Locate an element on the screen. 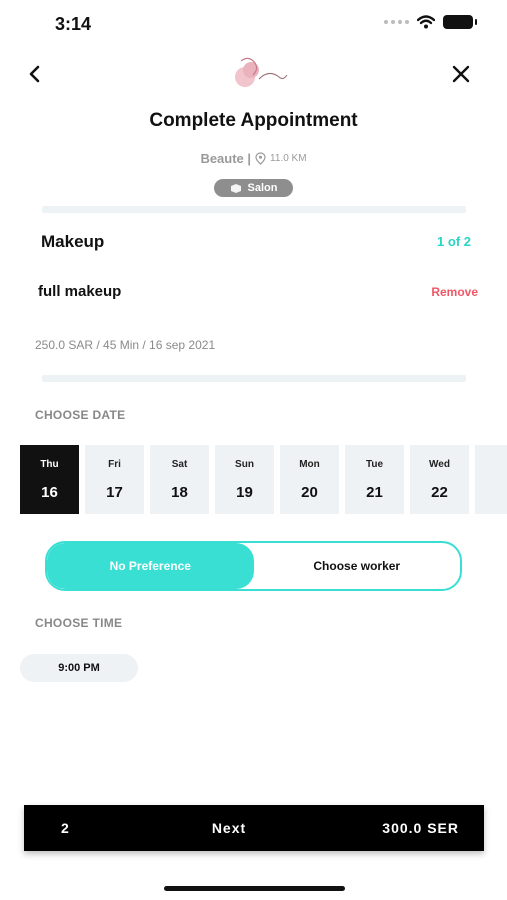  date-day-number: 16 is located at coordinates (49, 492).